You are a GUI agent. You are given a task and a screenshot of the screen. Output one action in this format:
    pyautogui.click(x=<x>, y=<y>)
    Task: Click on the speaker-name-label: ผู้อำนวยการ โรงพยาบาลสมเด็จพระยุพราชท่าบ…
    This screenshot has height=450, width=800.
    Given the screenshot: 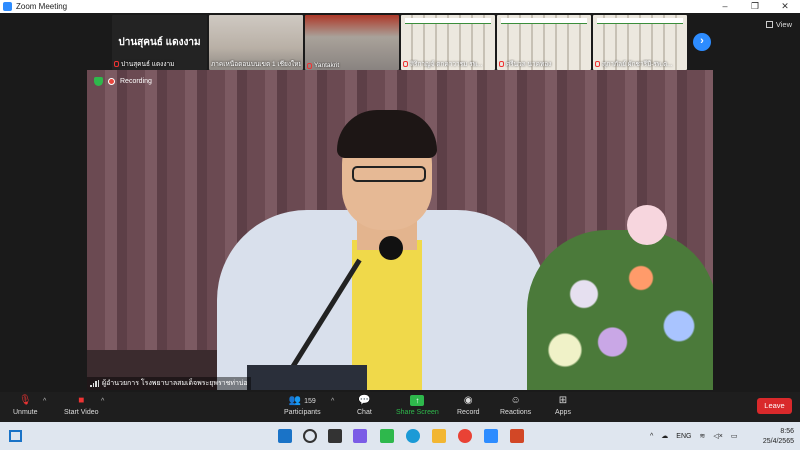 What is the action you would take?
    pyautogui.click(x=169, y=383)
    